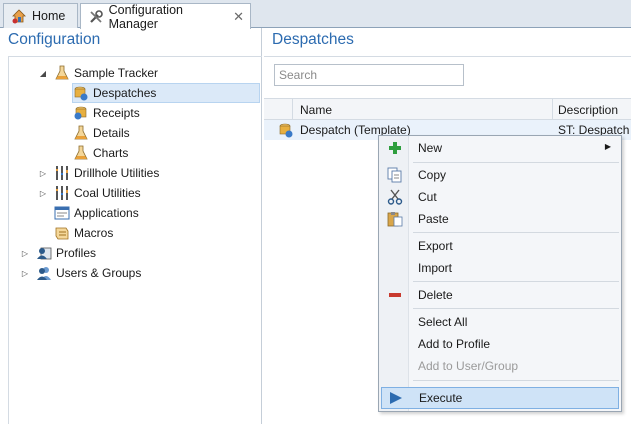 The height and width of the screenshot is (424, 631). What do you see at coordinates (44, 253) in the screenshot?
I see `profiles-icon` at bounding box center [44, 253].